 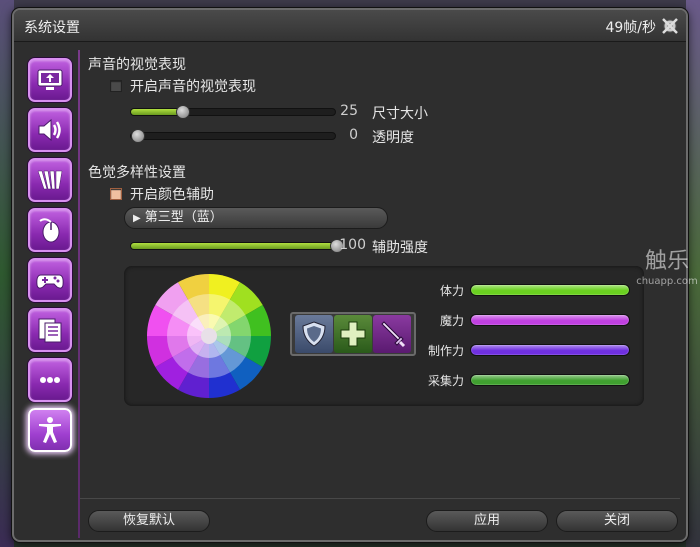 I want to click on sidebar-item-display, so click(x=50, y=80).